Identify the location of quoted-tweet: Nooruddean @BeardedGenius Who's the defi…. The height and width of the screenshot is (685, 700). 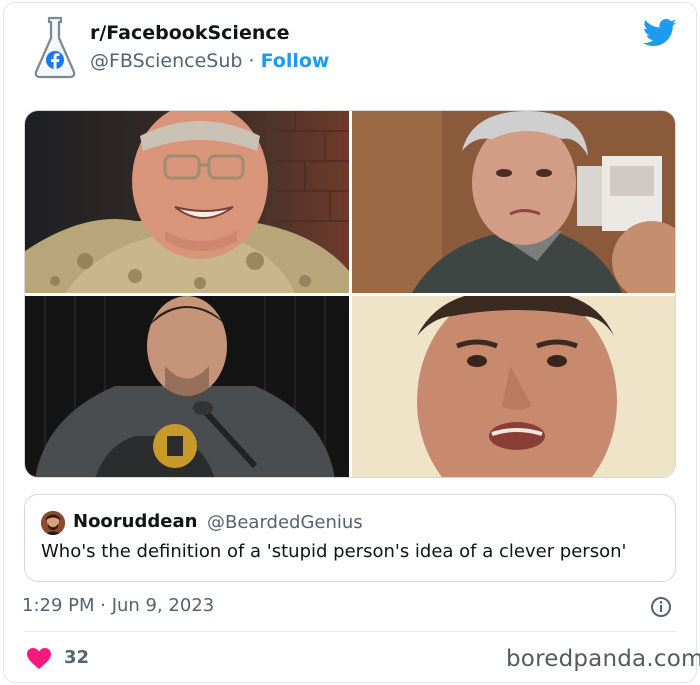
(350, 538).